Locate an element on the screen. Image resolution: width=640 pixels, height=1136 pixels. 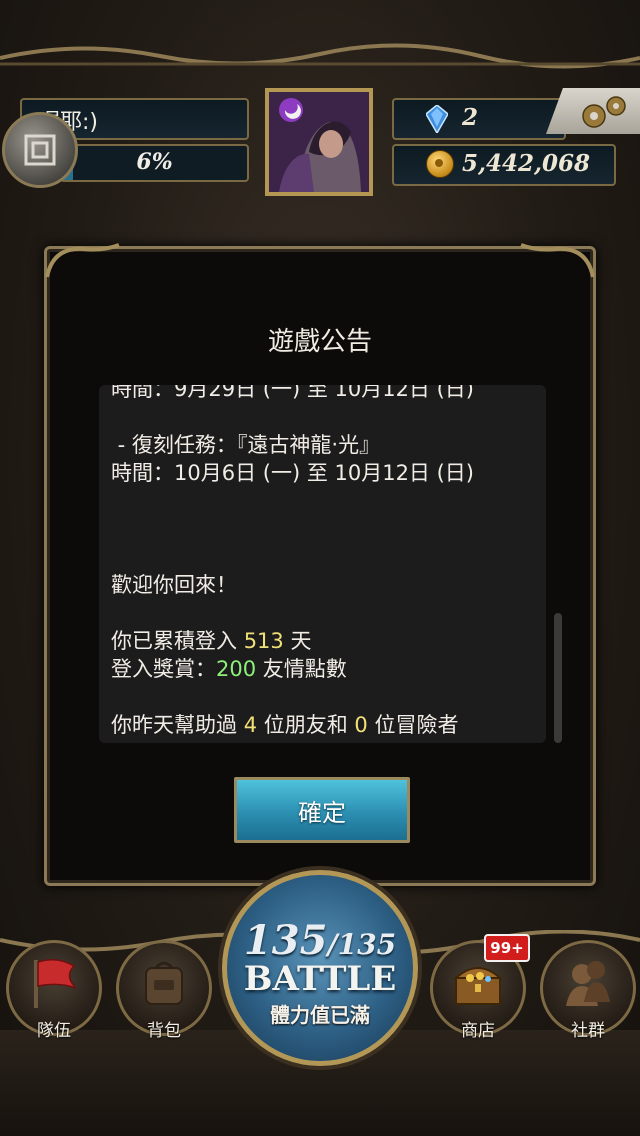
helped-friends-value: 4 is located at coordinates (250, 725).